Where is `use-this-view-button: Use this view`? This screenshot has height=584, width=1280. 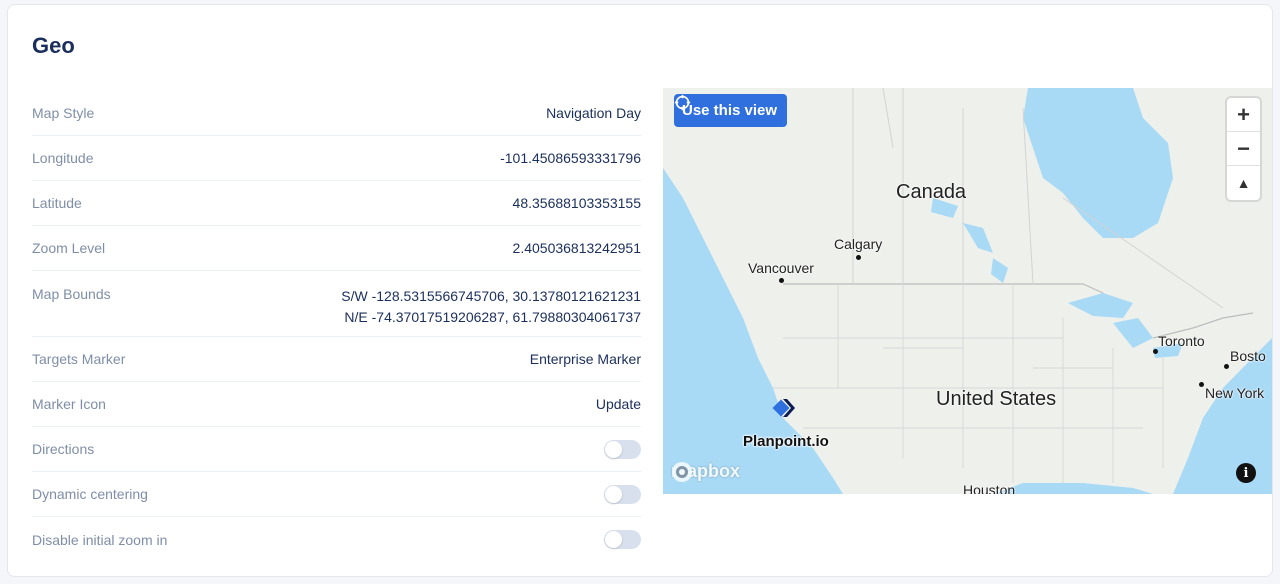 use-this-view-button: Use this view is located at coordinates (731, 110).